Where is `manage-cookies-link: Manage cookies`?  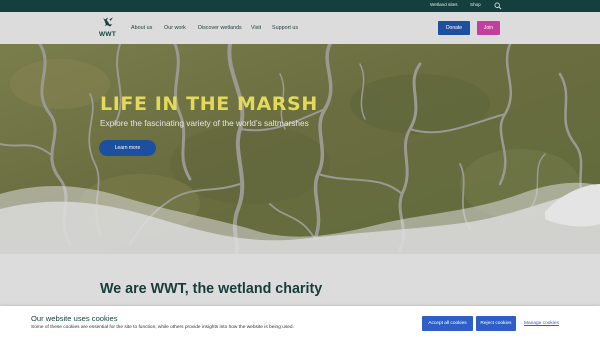
manage-cookies-link: Manage cookies is located at coordinates (541, 323).